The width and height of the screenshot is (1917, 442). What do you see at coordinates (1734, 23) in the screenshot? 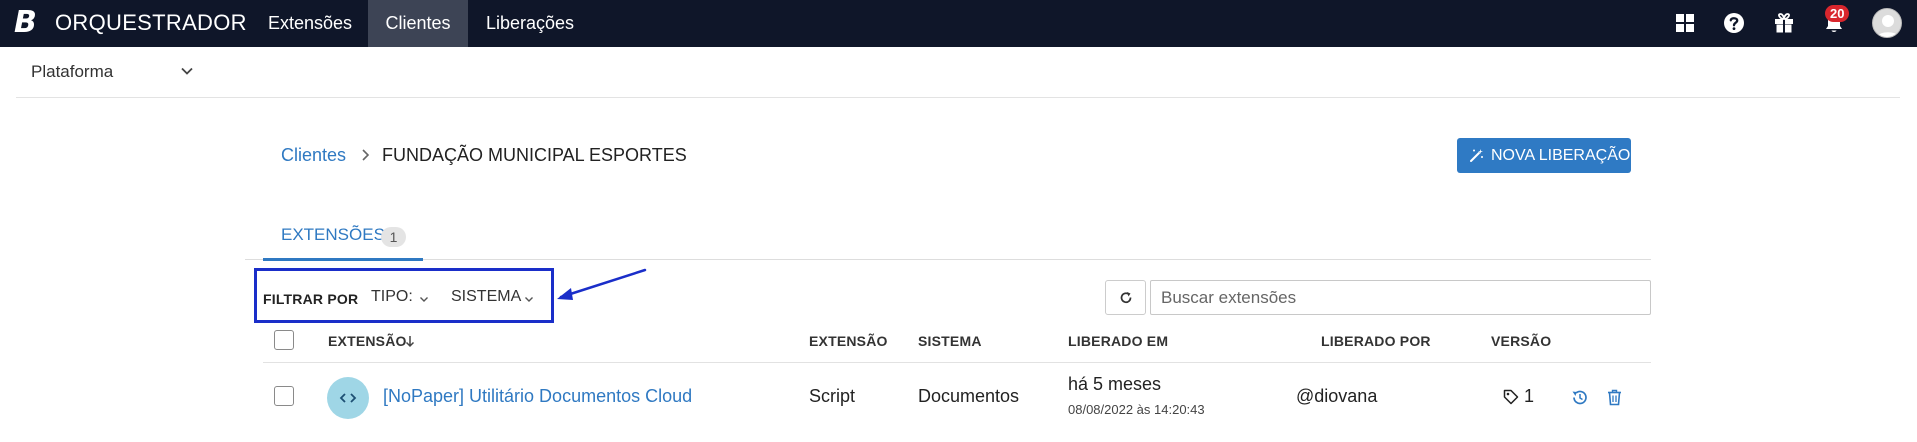
I see `help-icon` at bounding box center [1734, 23].